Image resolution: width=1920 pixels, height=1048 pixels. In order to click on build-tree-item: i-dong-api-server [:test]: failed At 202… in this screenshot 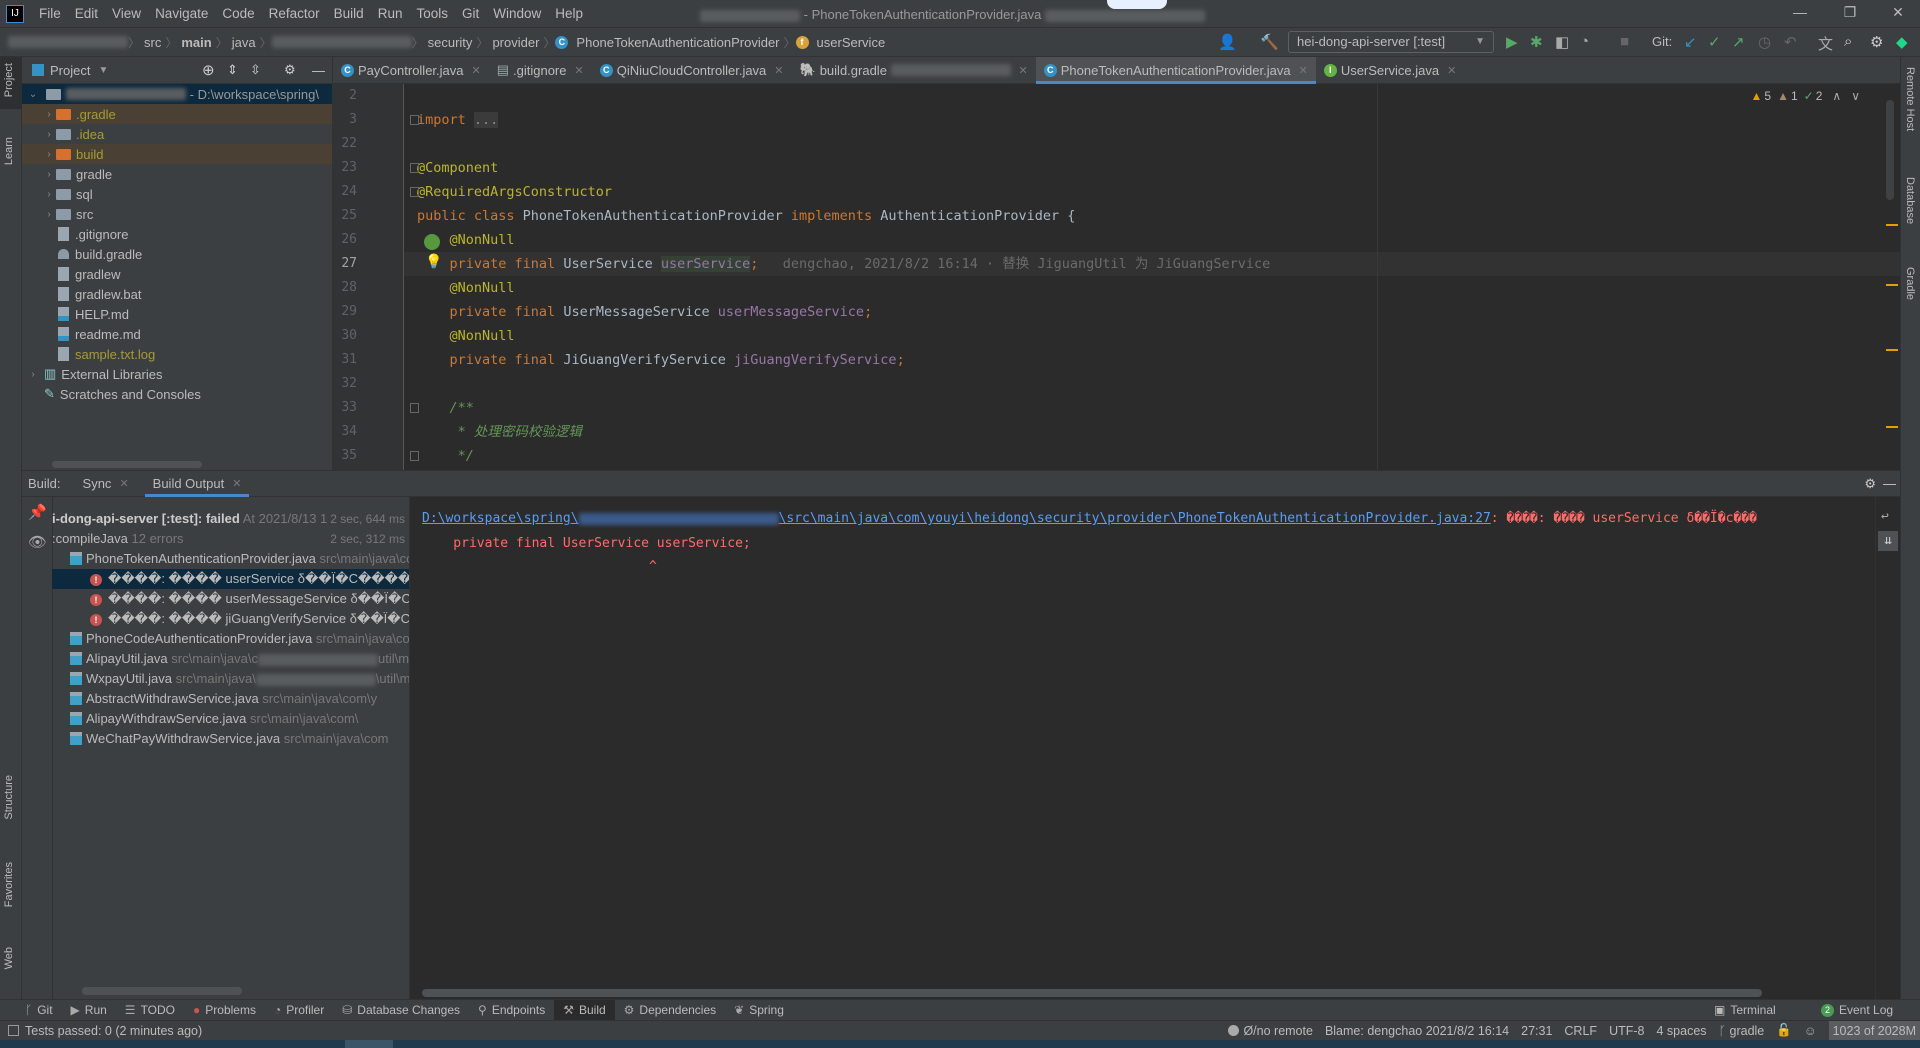, I will do `click(193, 519)`.